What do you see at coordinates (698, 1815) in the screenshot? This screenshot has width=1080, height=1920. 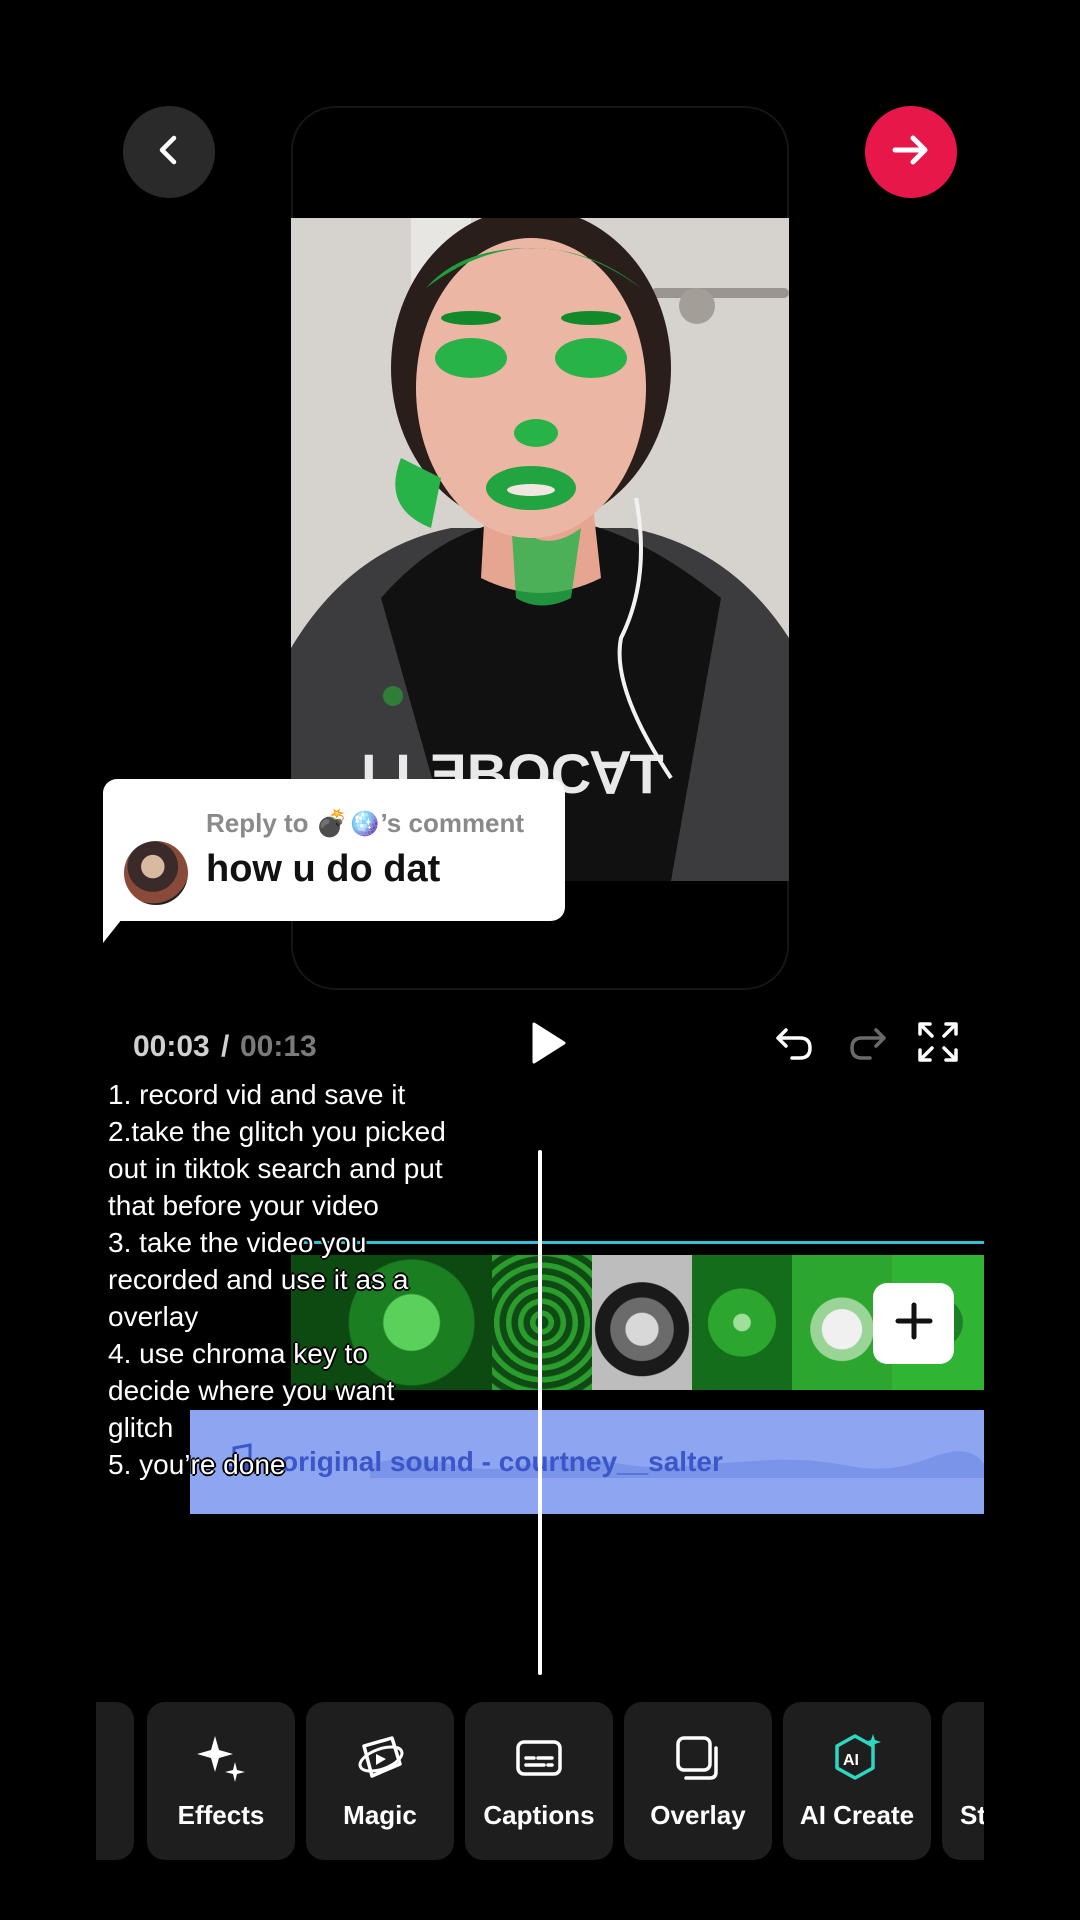 I see `overlay-label: Overlay` at bounding box center [698, 1815].